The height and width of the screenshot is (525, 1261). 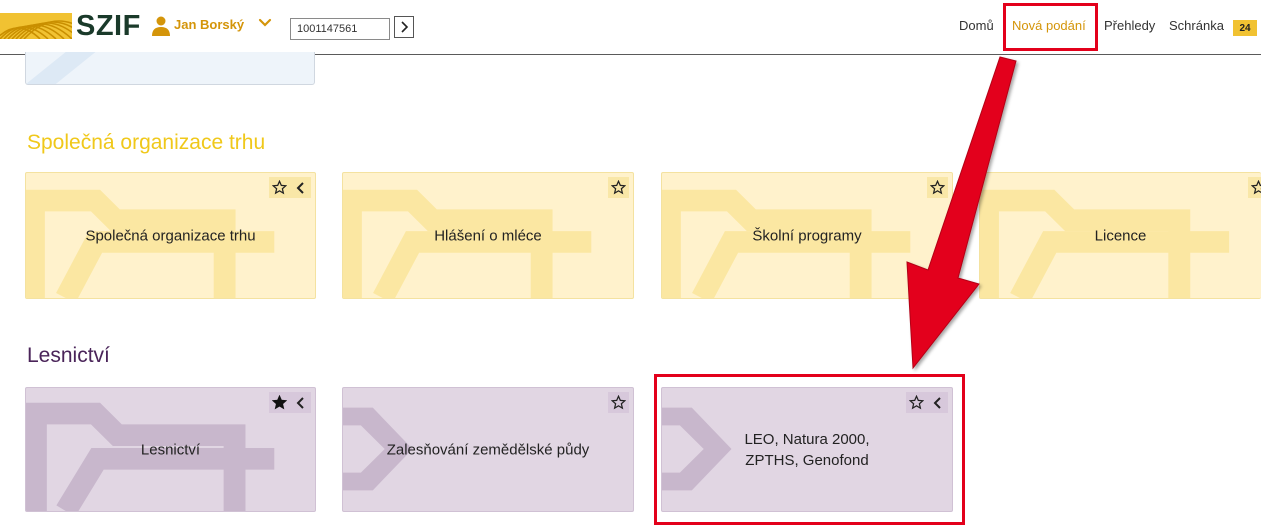 I want to click on subject-id-input, so click(x=340, y=29).